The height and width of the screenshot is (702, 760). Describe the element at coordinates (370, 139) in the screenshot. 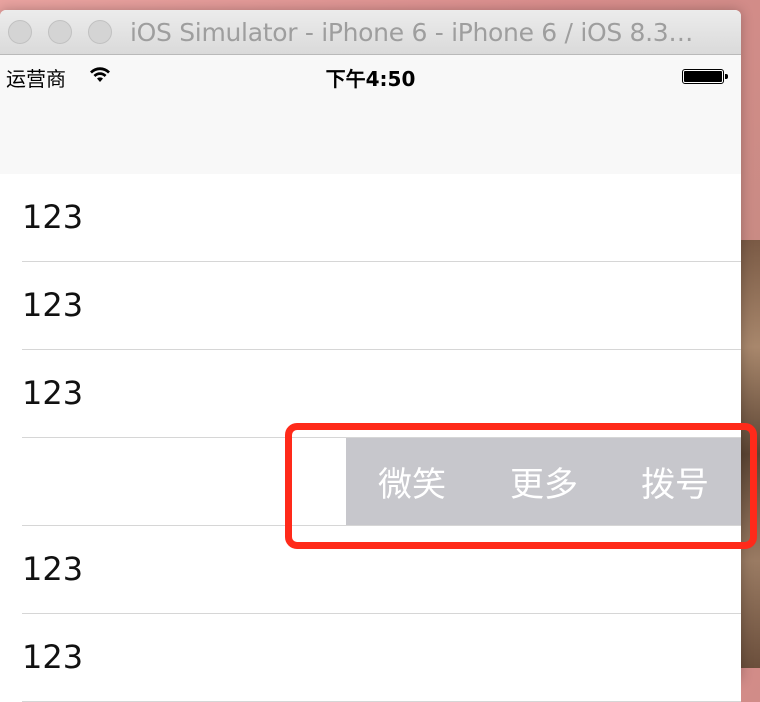

I see `navigation-bar` at that location.